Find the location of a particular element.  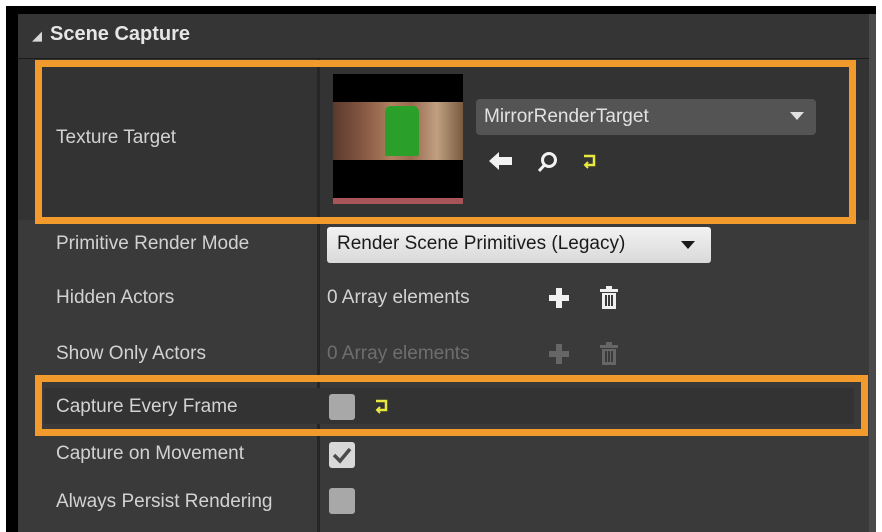

show-only-actors-count: 0 Array elements is located at coordinates (398, 353).